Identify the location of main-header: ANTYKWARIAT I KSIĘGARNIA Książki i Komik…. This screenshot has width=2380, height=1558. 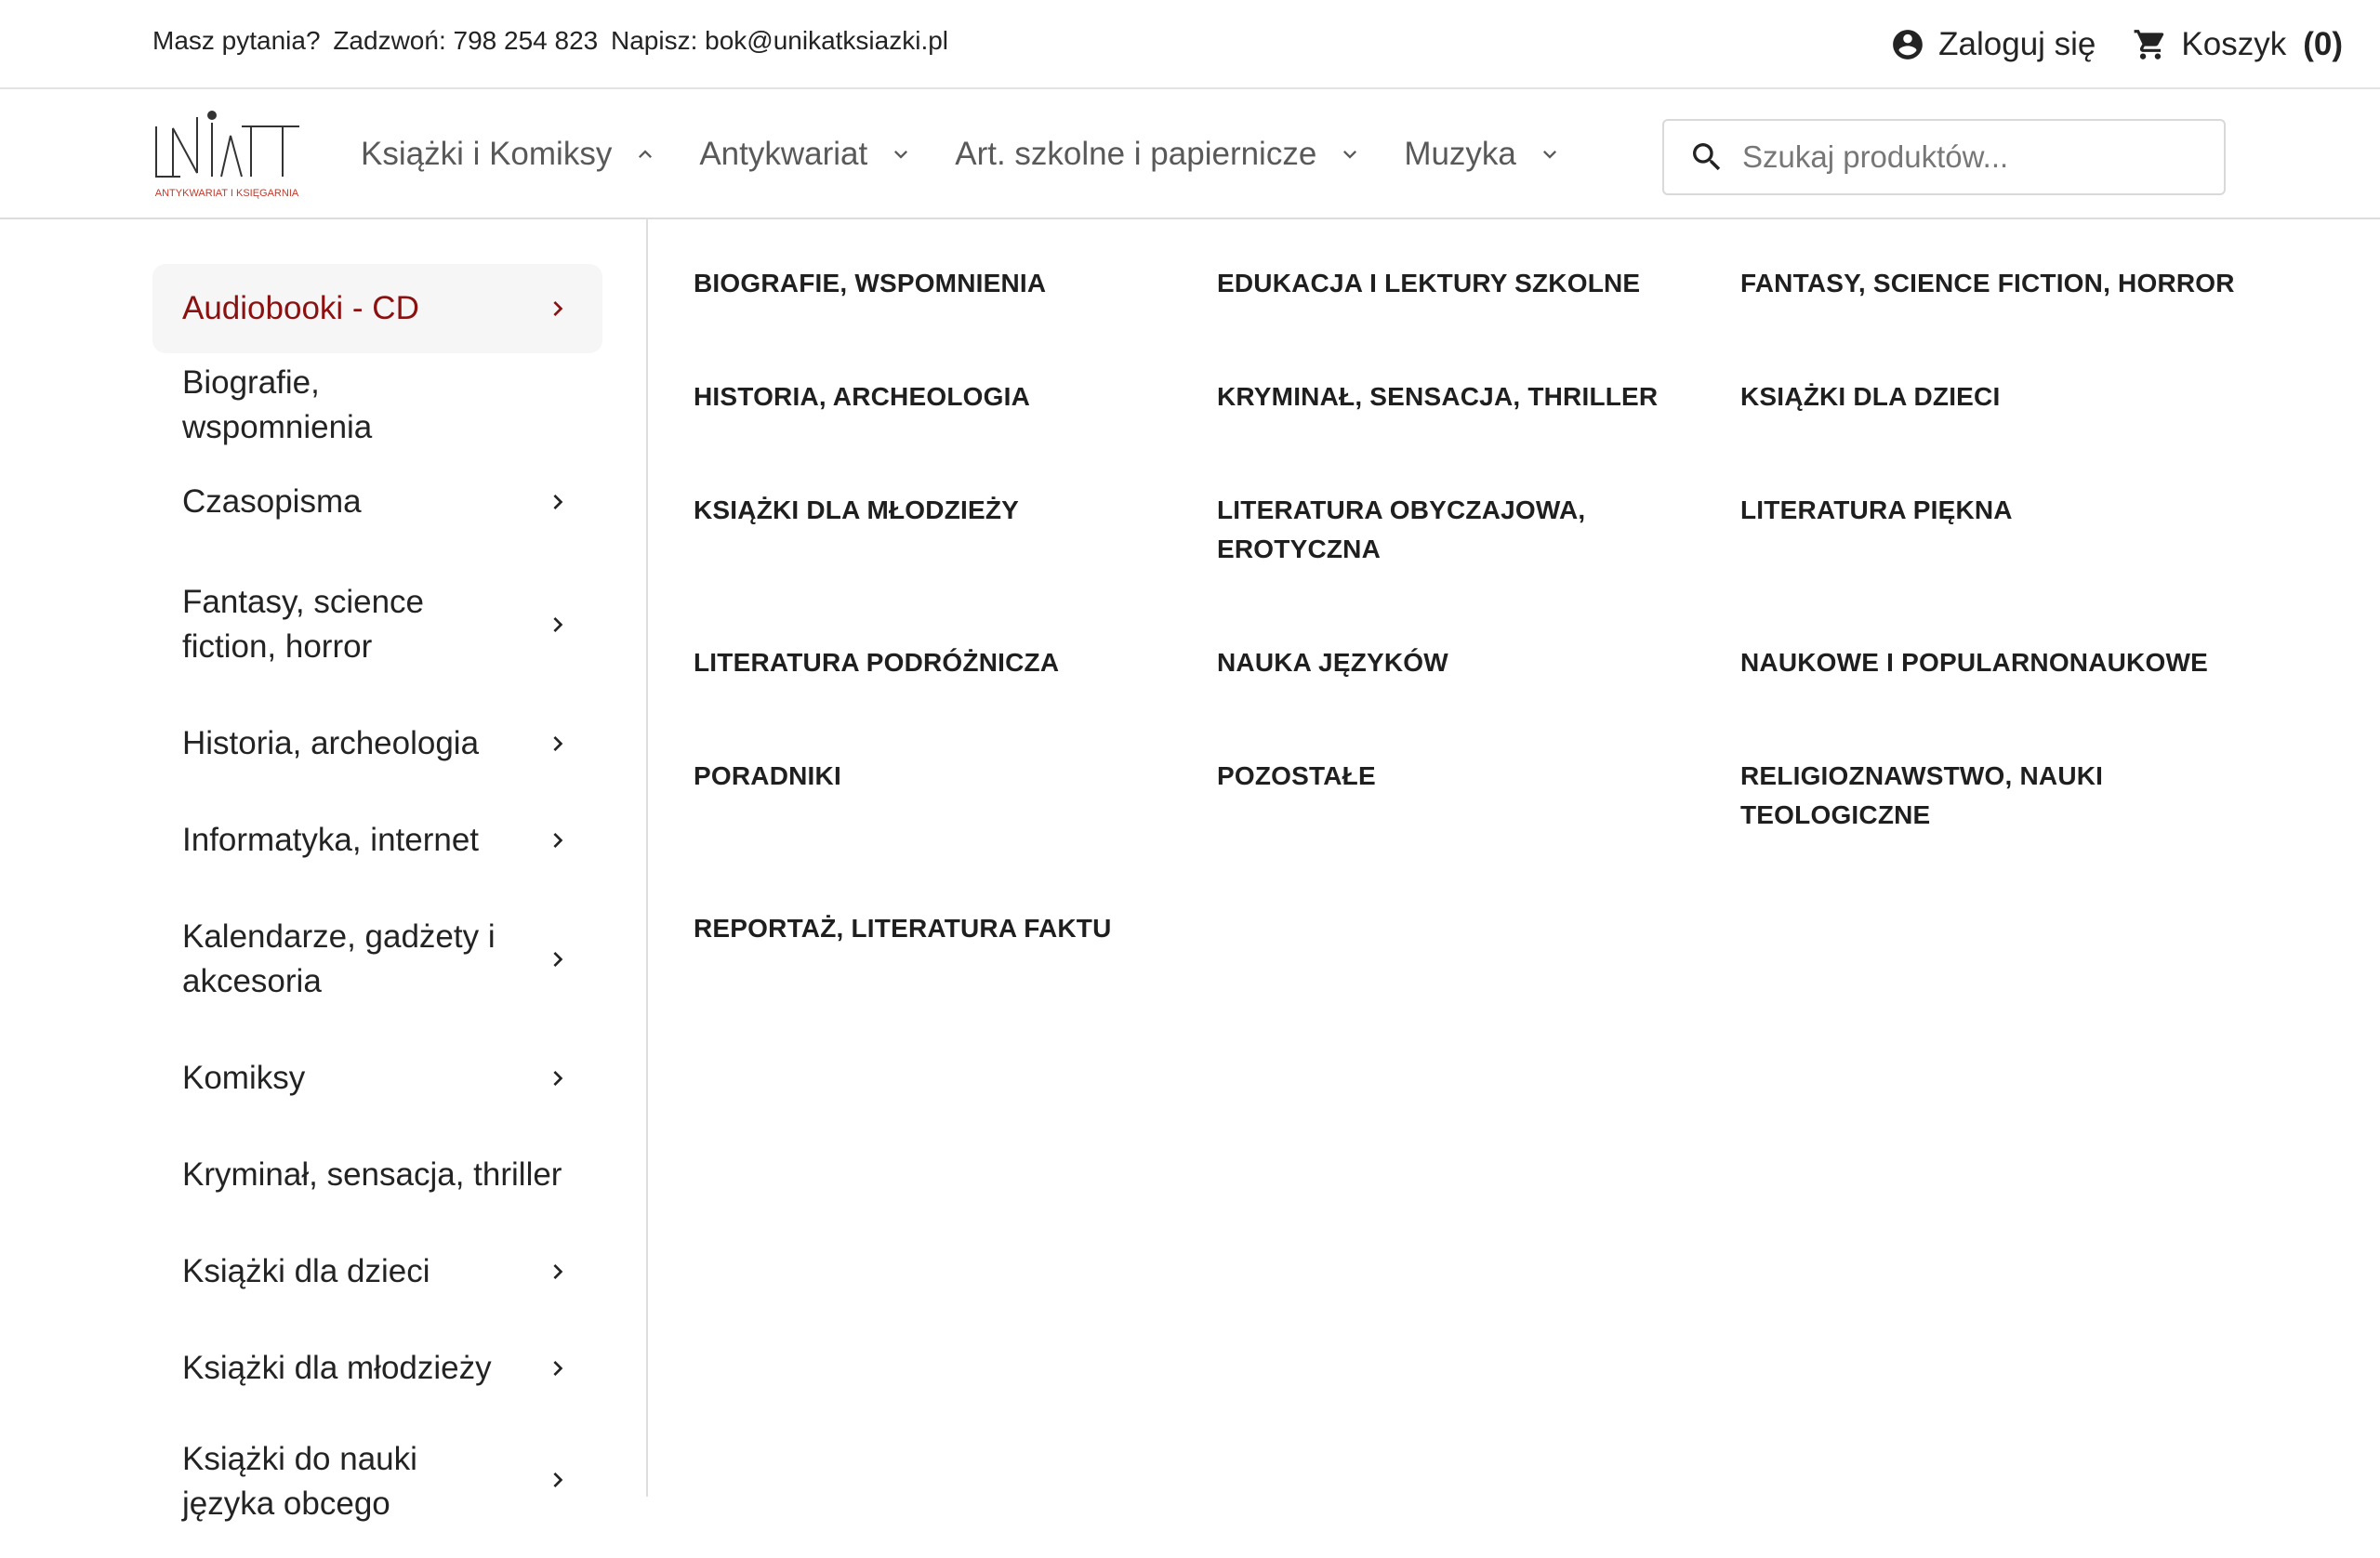
(1190, 154).